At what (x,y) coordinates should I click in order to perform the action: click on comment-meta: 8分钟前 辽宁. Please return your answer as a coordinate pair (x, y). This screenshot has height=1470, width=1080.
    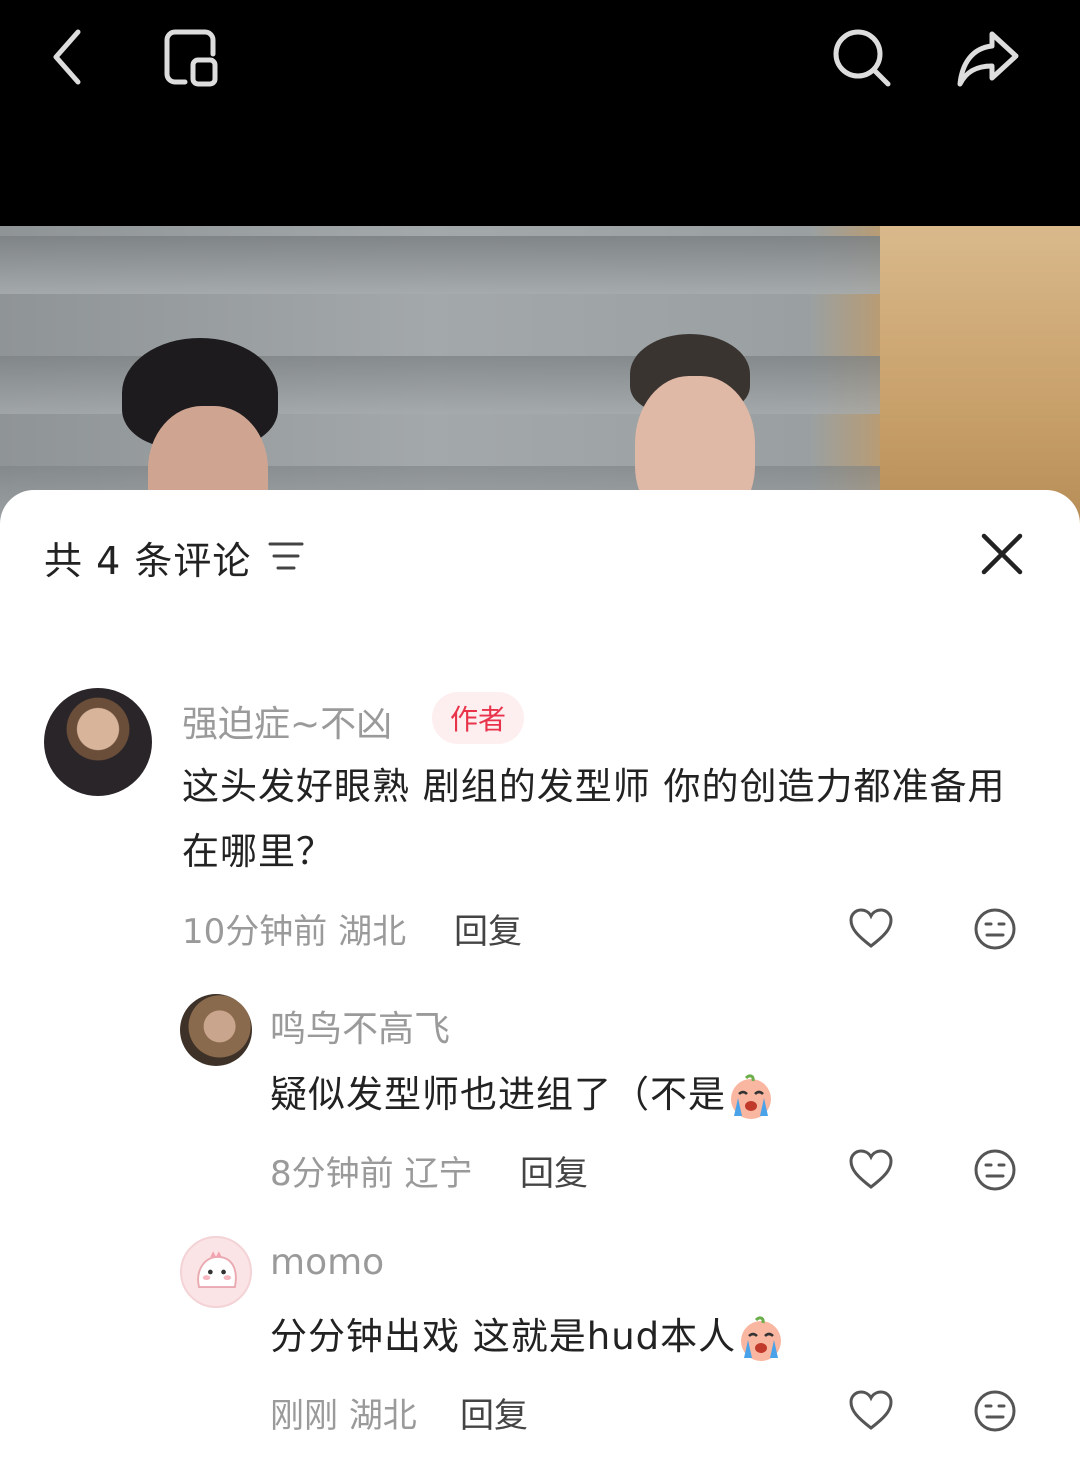
    Looking at the image, I should click on (371, 1170).